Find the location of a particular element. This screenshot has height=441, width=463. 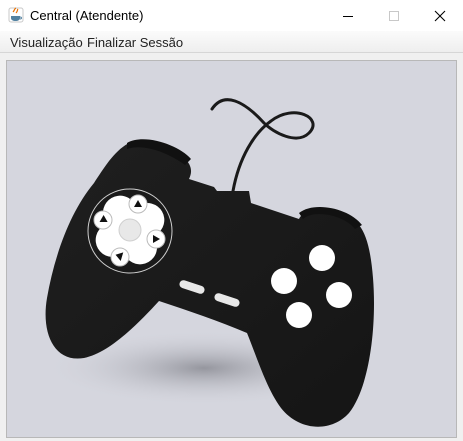

action-button-right is located at coordinates (339, 295).